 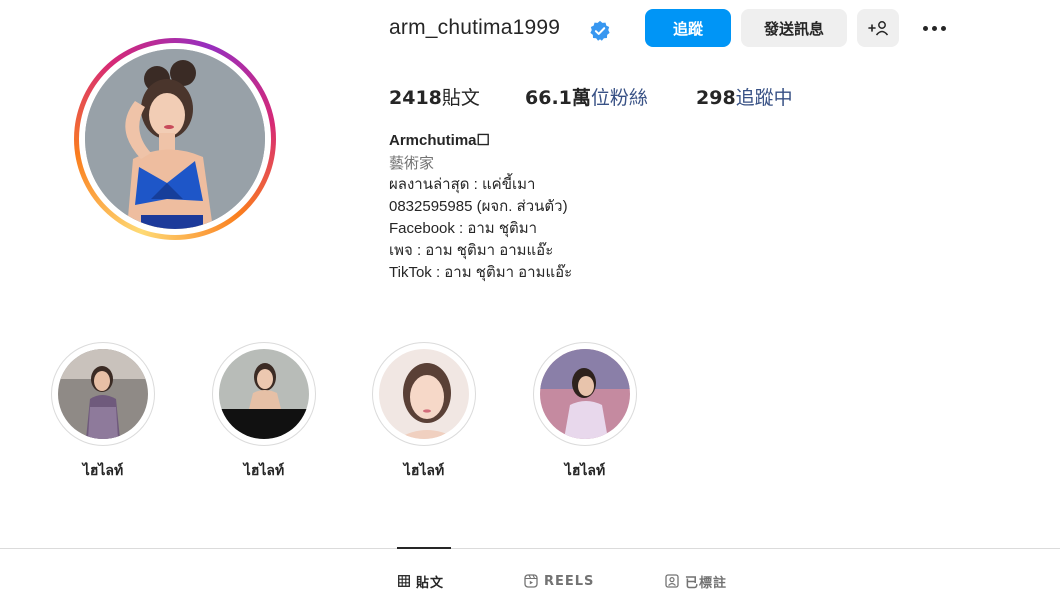 I want to click on tab-posts-label: 貼文, so click(x=430, y=583).